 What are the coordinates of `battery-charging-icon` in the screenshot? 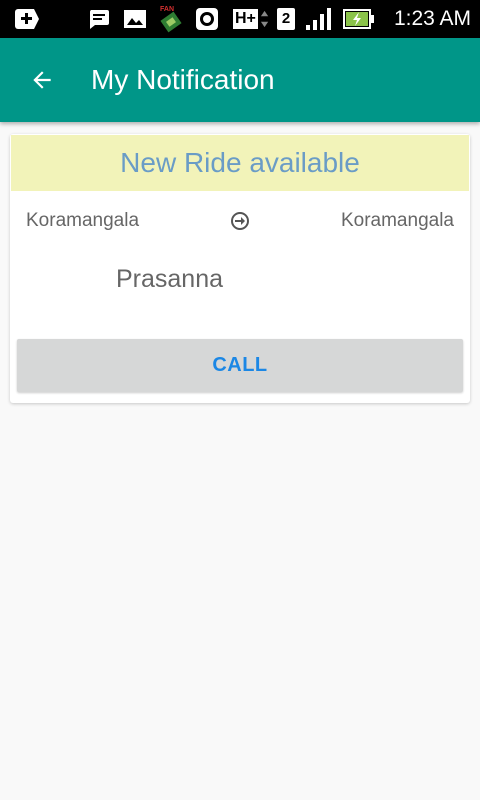 It's located at (359, 19).